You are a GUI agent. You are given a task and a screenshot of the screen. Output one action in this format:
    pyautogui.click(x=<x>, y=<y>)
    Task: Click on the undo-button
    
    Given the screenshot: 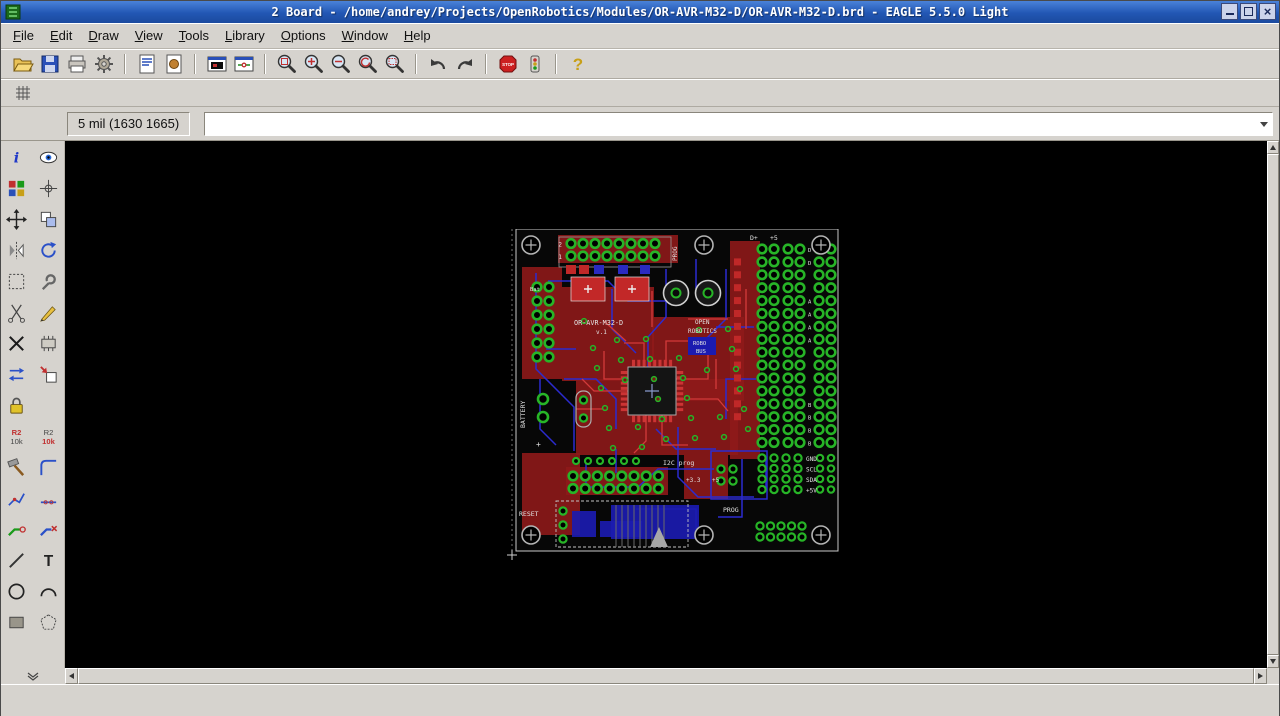 What is the action you would take?
    pyautogui.click(x=437, y=64)
    